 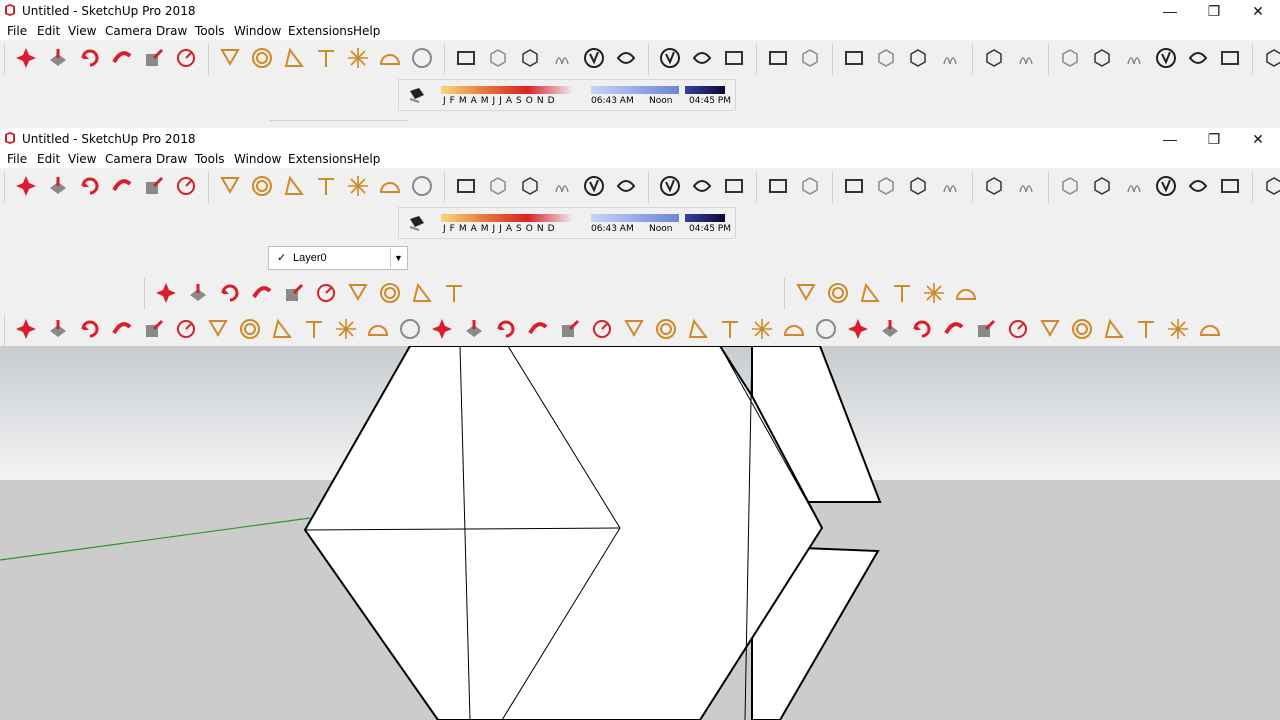 What do you see at coordinates (250, 330) in the screenshot?
I see `circle-button` at bounding box center [250, 330].